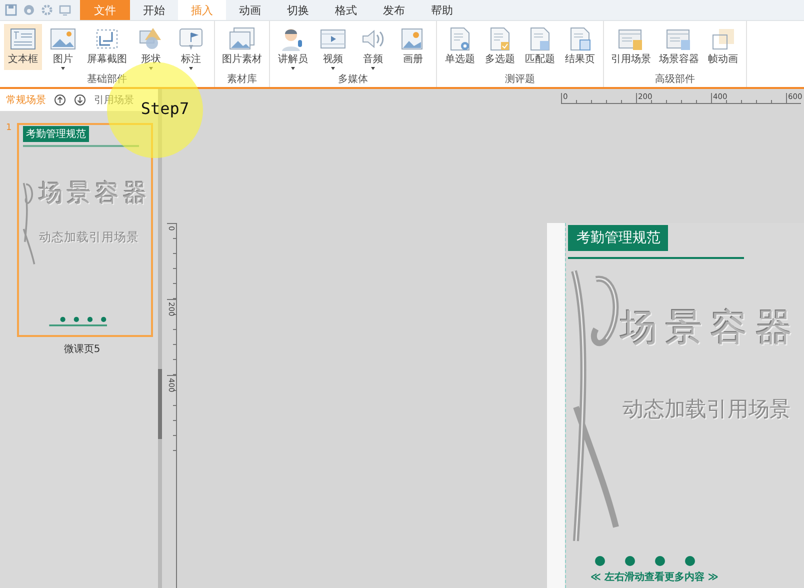  What do you see at coordinates (165, 108) in the screenshot?
I see `step-label: Step7` at bounding box center [165, 108].